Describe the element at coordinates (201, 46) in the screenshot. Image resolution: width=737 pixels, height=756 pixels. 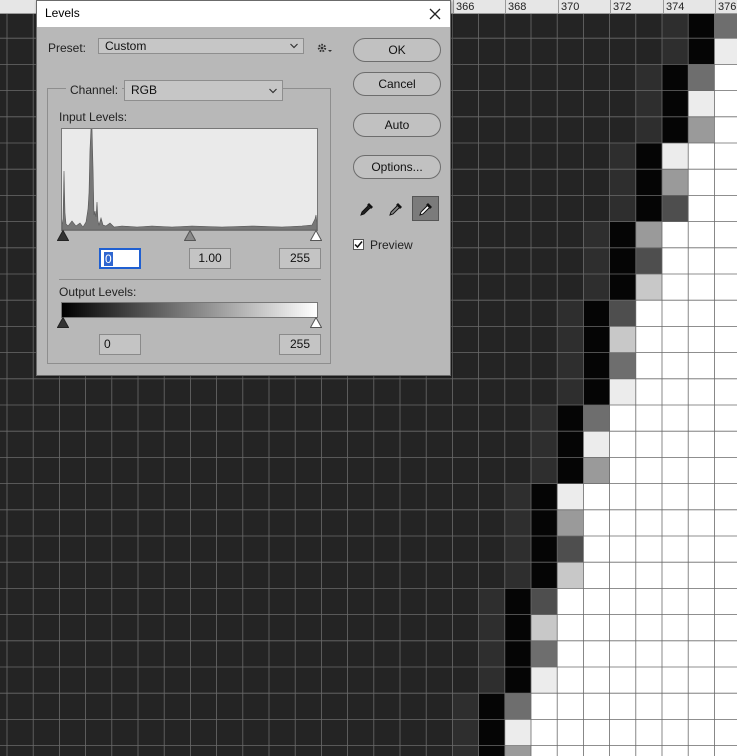
I see `preset-dropdown: Custom` at that location.